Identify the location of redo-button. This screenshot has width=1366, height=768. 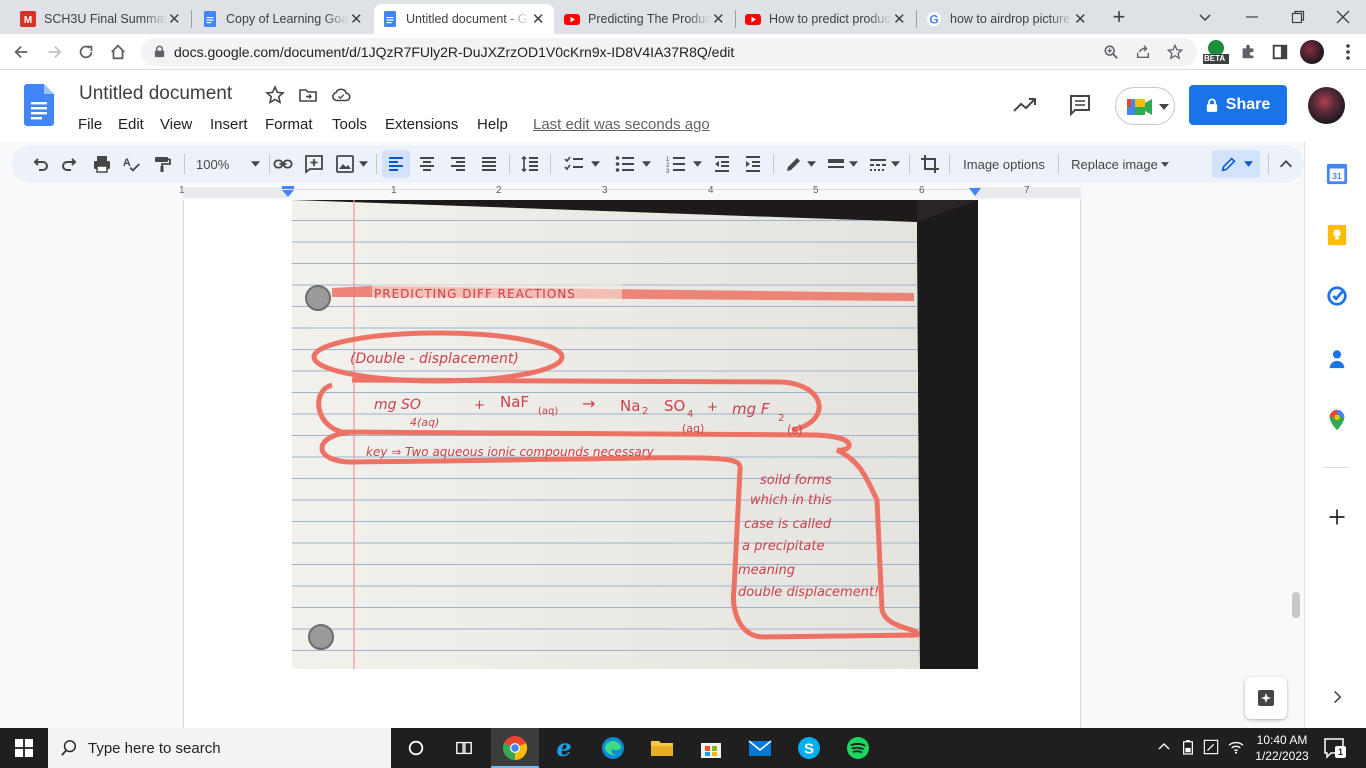
(70, 164).